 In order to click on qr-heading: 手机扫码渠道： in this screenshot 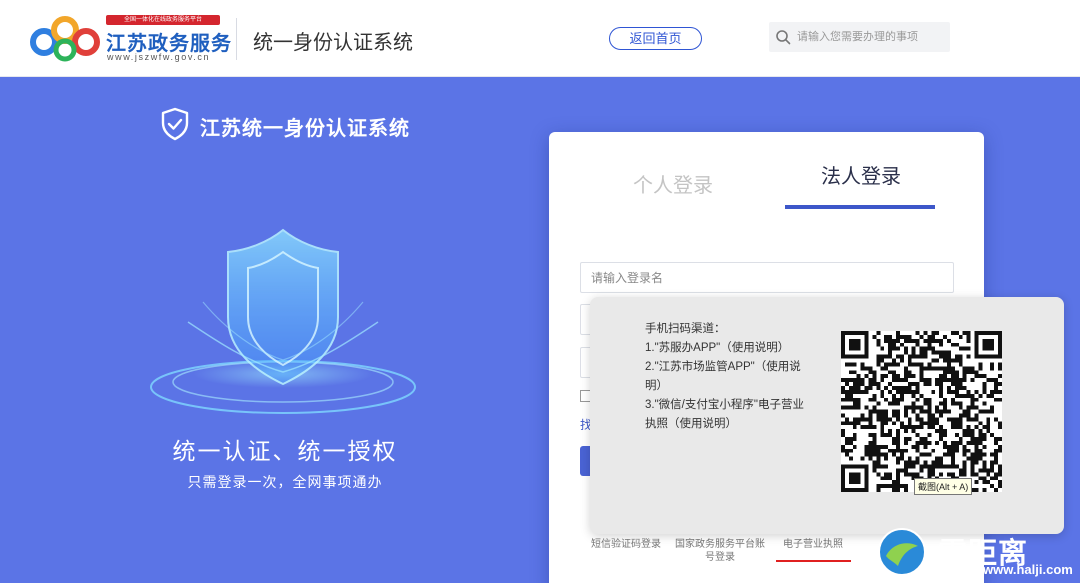, I will do `click(685, 329)`.